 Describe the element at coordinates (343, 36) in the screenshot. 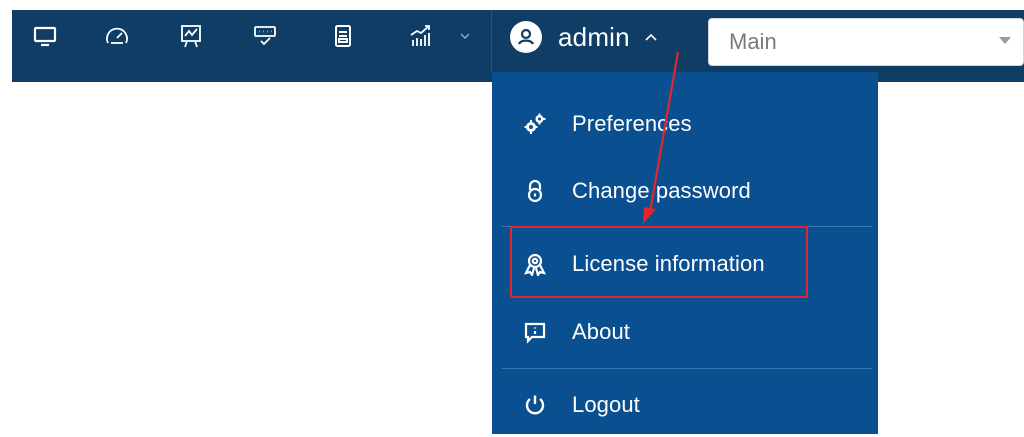

I see `document-icon` at that location.